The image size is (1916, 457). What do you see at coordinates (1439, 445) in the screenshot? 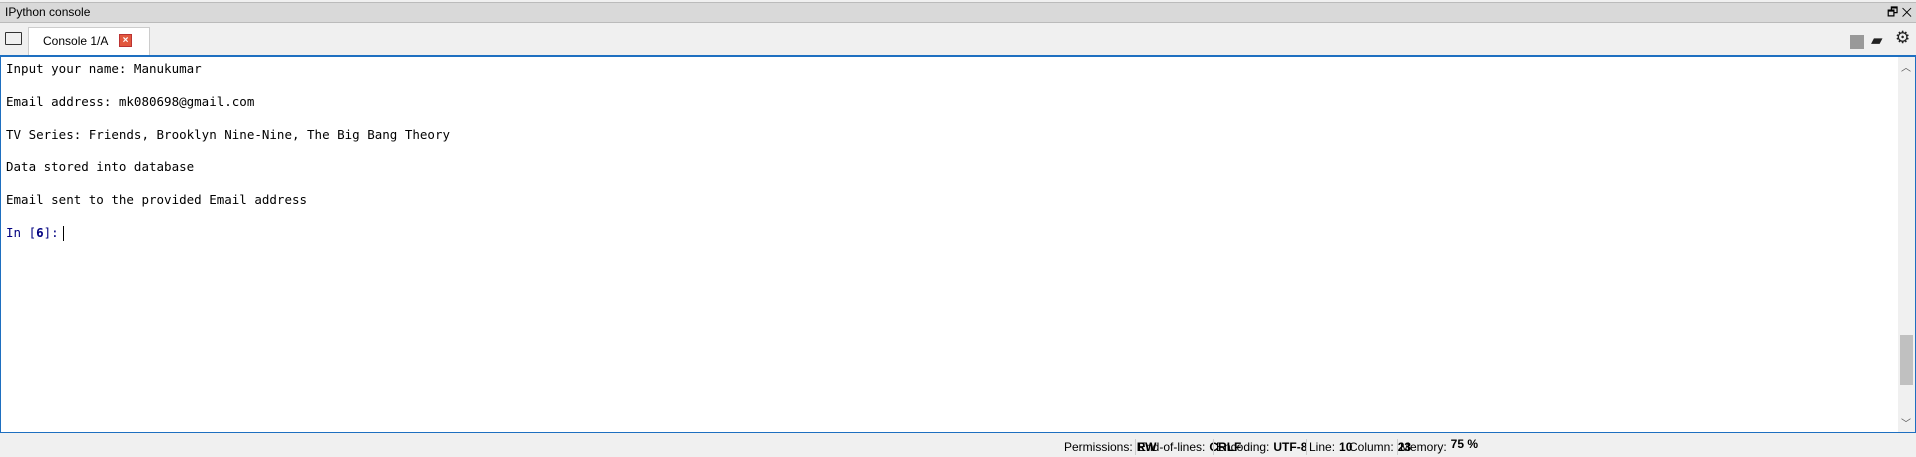
I see `memory-status: Memory: 75 %` at bounding box center [1439, 445].